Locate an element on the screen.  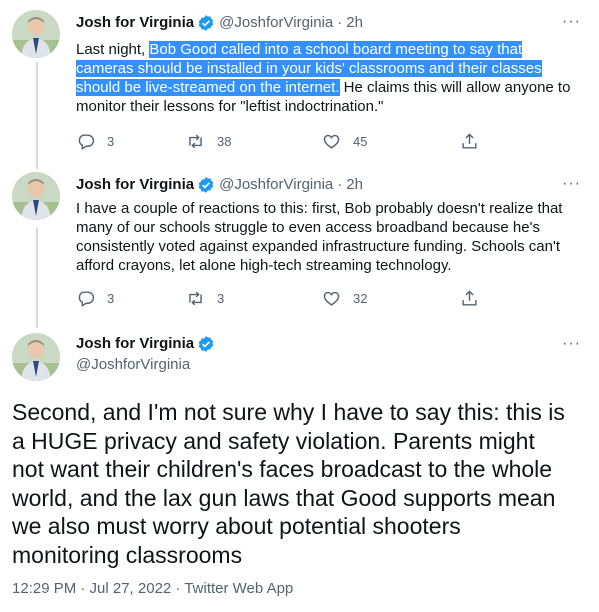
retweet-count: 38 is located at coordinates (224, 141).